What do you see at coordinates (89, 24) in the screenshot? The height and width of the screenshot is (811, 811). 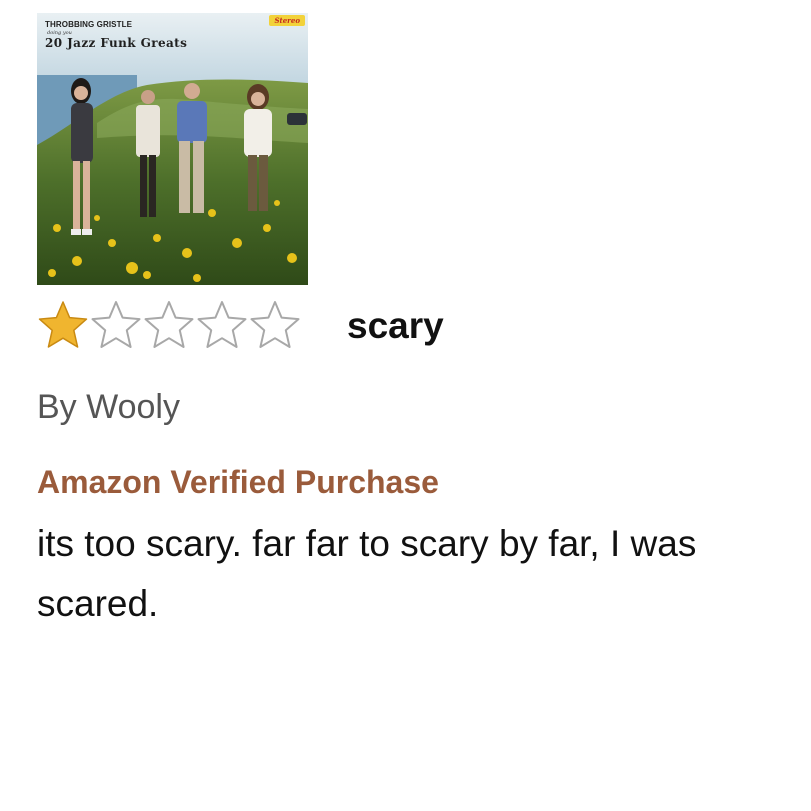 I see `album-artist: THROBBING GRISTLE` at bounding box center [89, 24].